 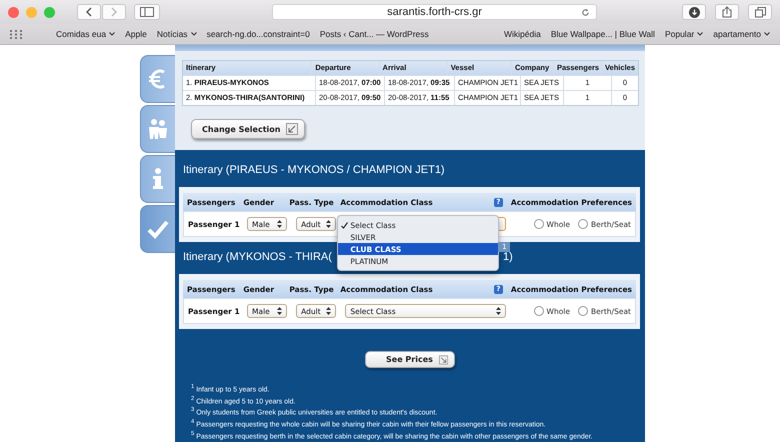 What do you see at coordinates (248, 129) in the screenshot?
I see `change-selection-button: Change Selection` at bounding box center [248, 129].